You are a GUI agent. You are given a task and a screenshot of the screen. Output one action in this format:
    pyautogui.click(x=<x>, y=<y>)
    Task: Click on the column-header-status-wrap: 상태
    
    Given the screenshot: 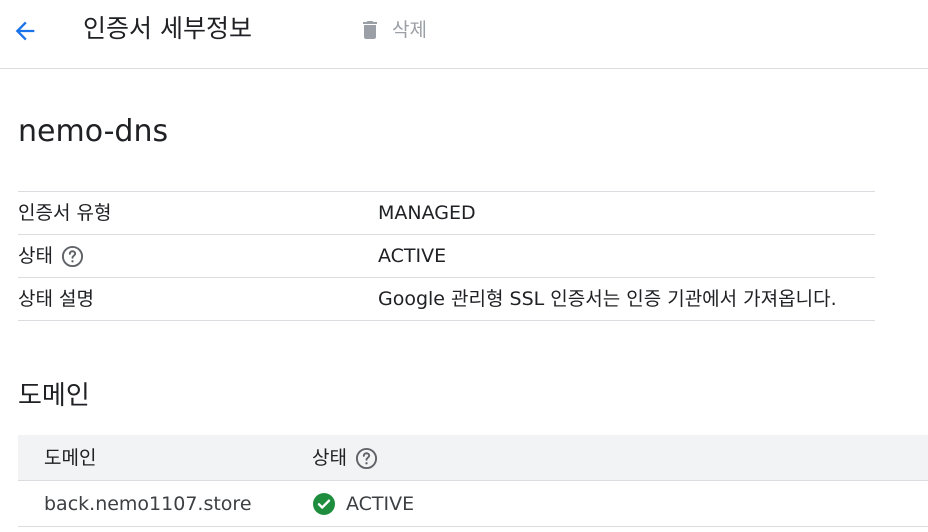 What is the action you would take?
    pyautogui.click(x=345, y=458)
    